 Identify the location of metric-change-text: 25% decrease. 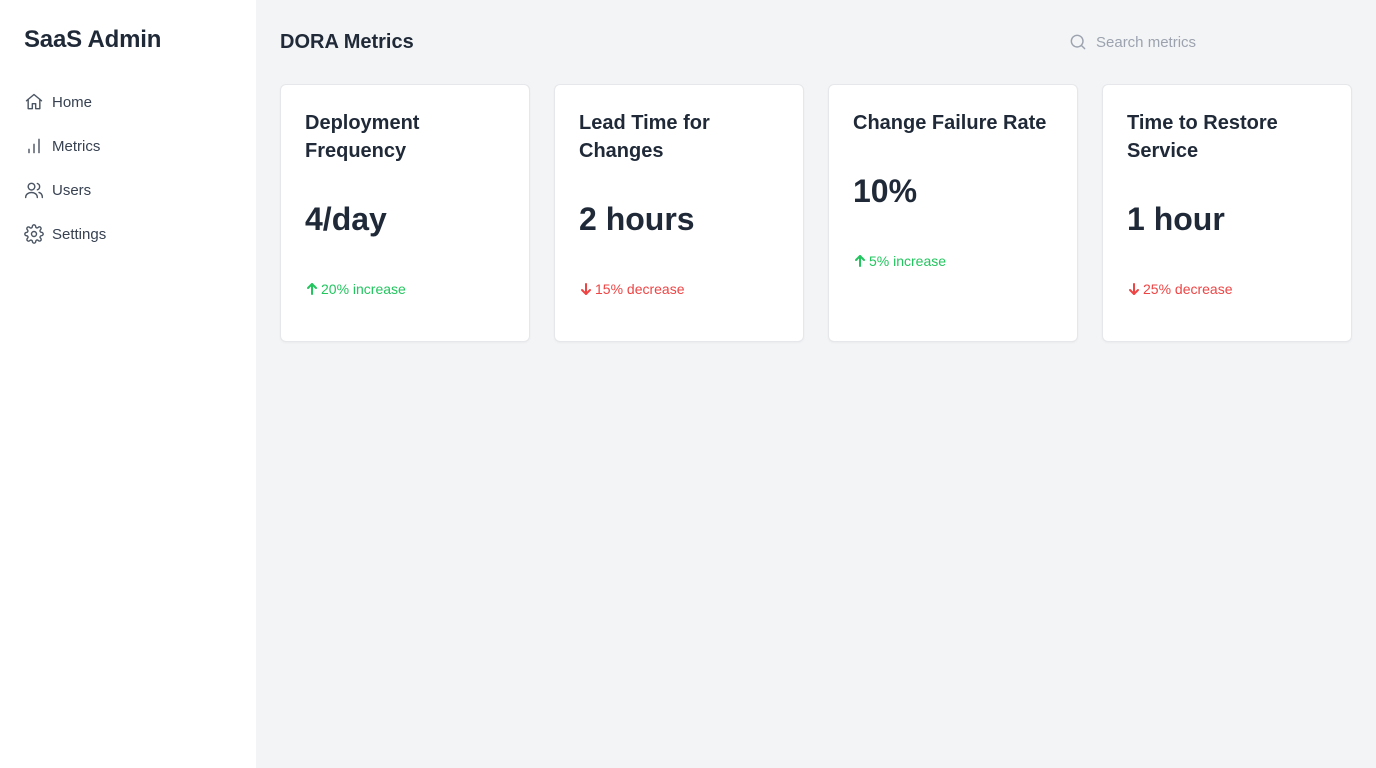
(1188, 289).